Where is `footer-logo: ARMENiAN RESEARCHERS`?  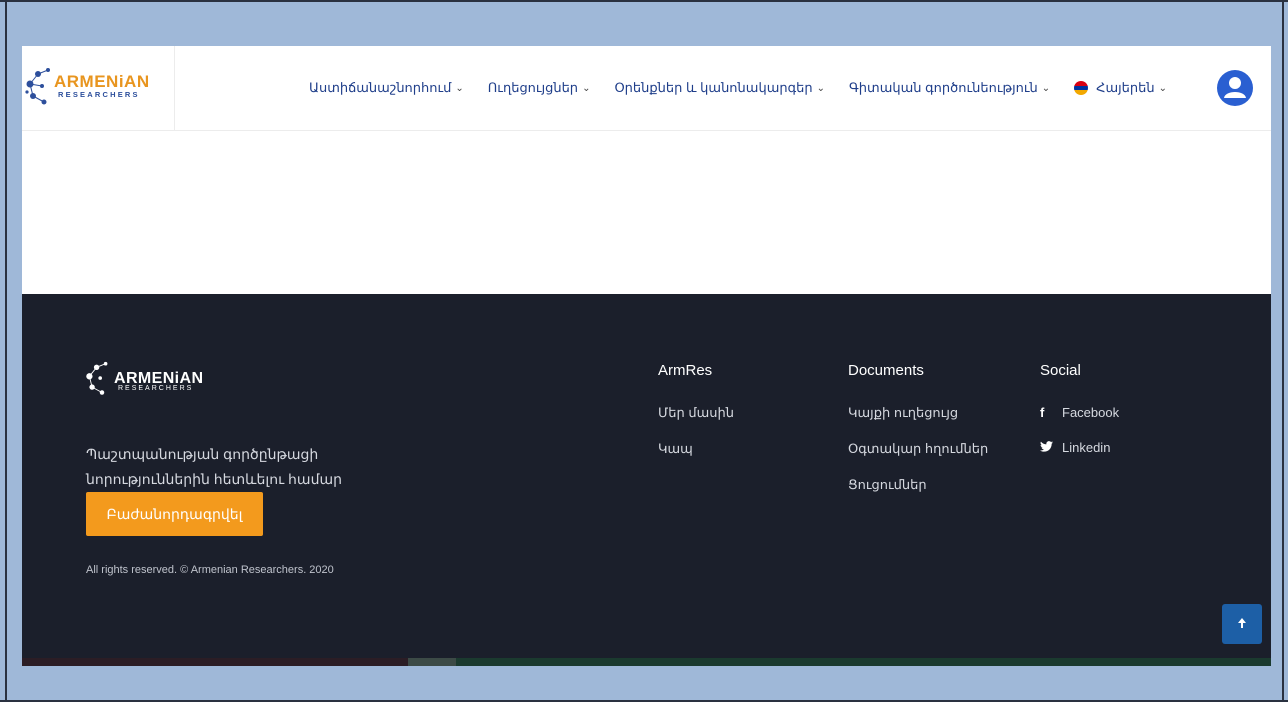
footer-logo: ARMENiAN RESEARCHERS is located at coordinates (154, 381).